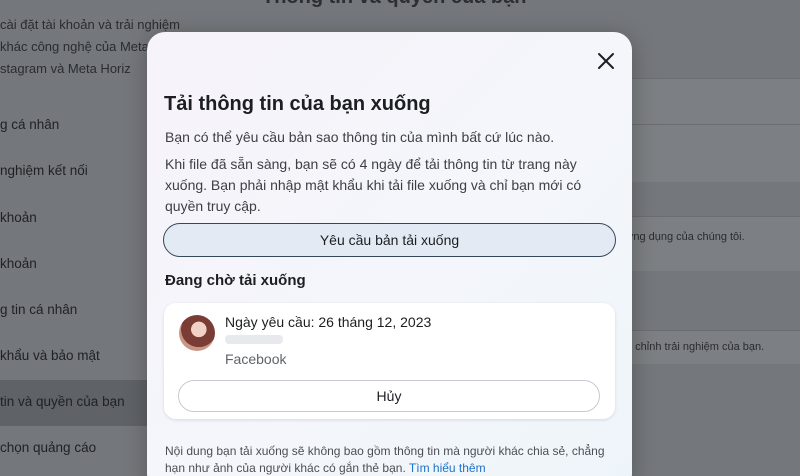  What do you see at coordinates (50, 355) in the screenshot?
I see `sidebar-item-password-security: khẩu và bảo mật` at bounding box center [50, 355].